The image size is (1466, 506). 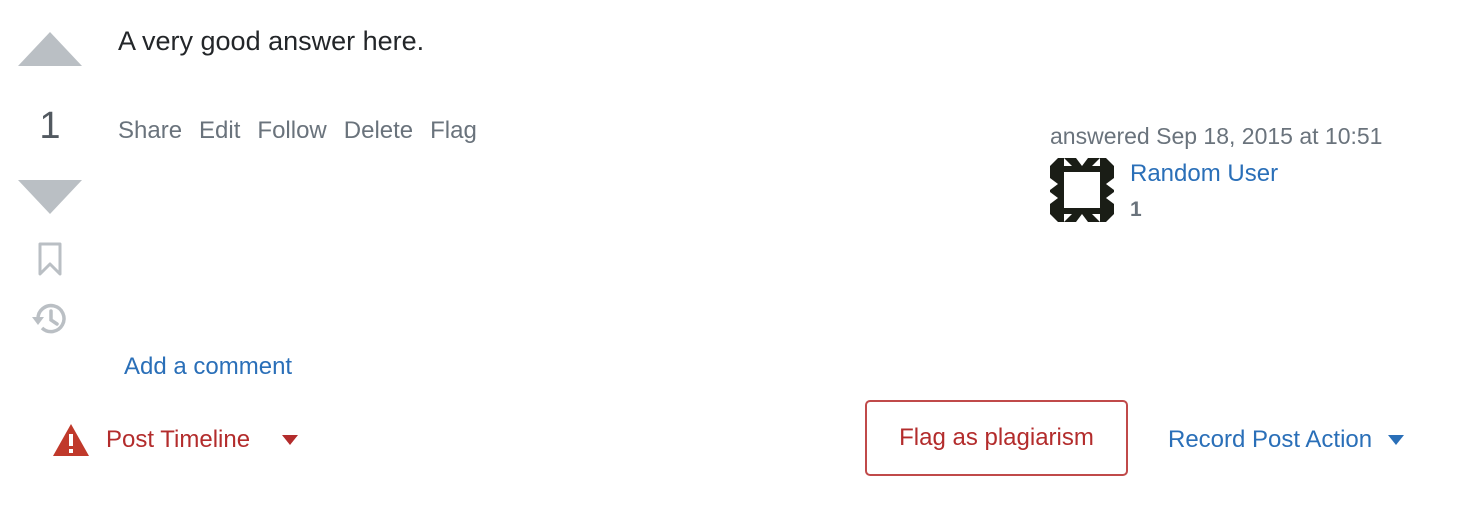 I want to click on delete-link: Delete, so click(x=378, y=131).